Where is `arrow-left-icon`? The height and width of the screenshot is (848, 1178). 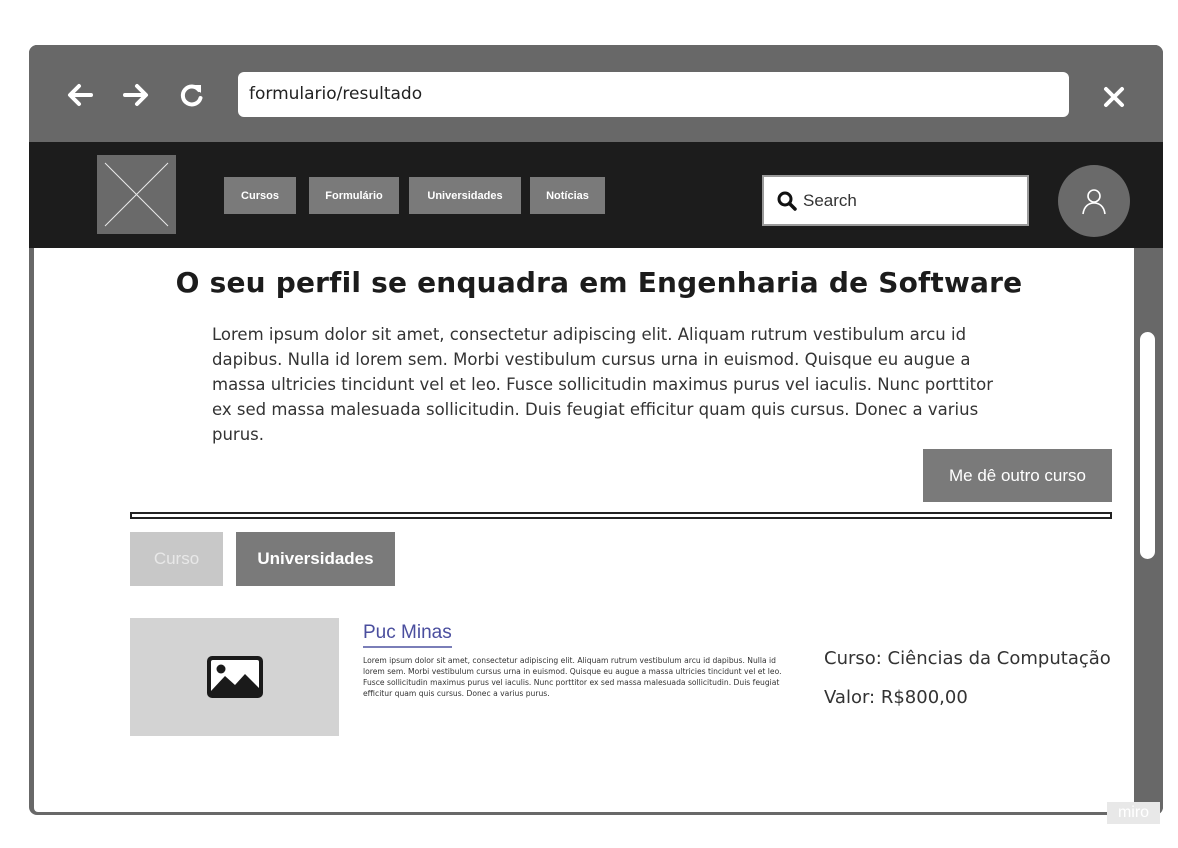 arrow-left-icon is located at coordinates (80, 95).